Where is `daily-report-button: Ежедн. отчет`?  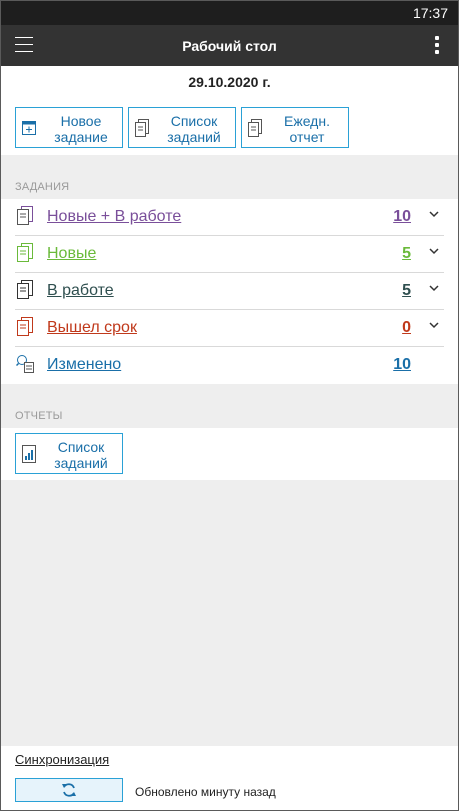
daily-report-button: Ежедн. отчет is located at coordinates (295, 127).